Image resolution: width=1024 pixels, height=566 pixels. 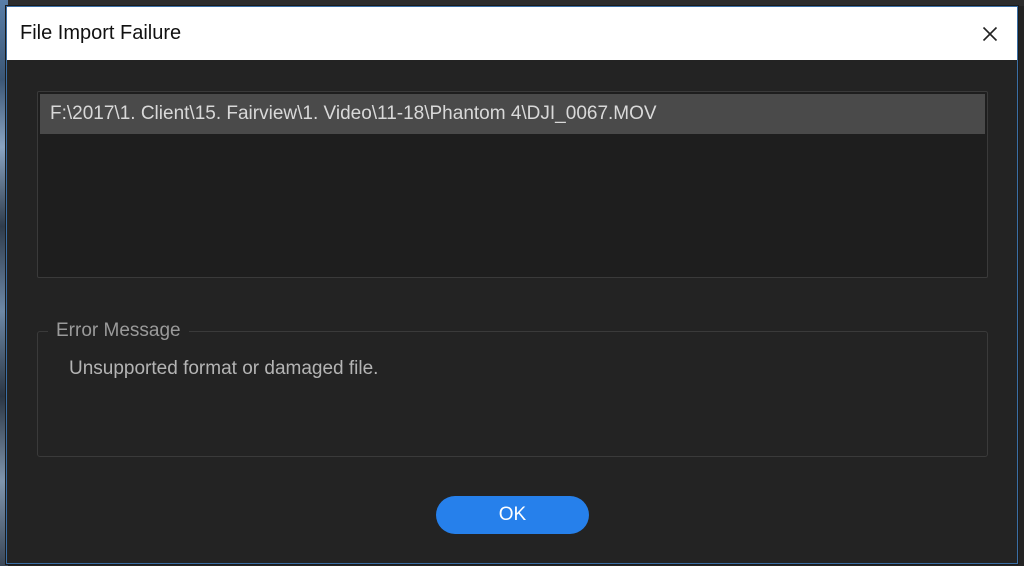 What do you see at coordinates (512, 33) in the screenshot?
I see `dialog-titlebar: File Import Failure` at bounding box center [512, 33].